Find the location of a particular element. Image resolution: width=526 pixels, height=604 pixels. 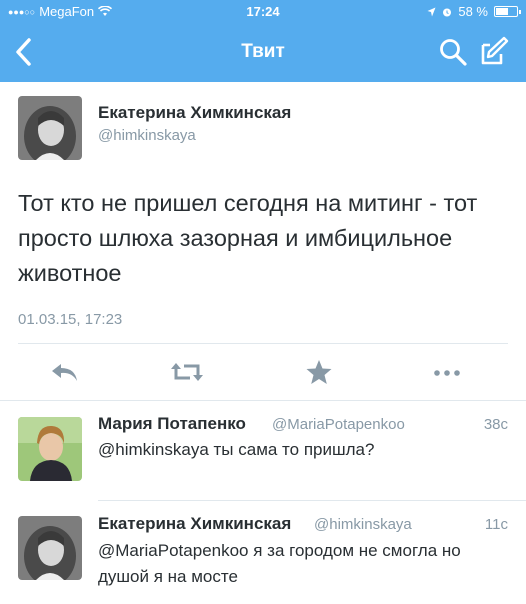

author-handle: @himkinskaya is located at coordinates (147, 135).